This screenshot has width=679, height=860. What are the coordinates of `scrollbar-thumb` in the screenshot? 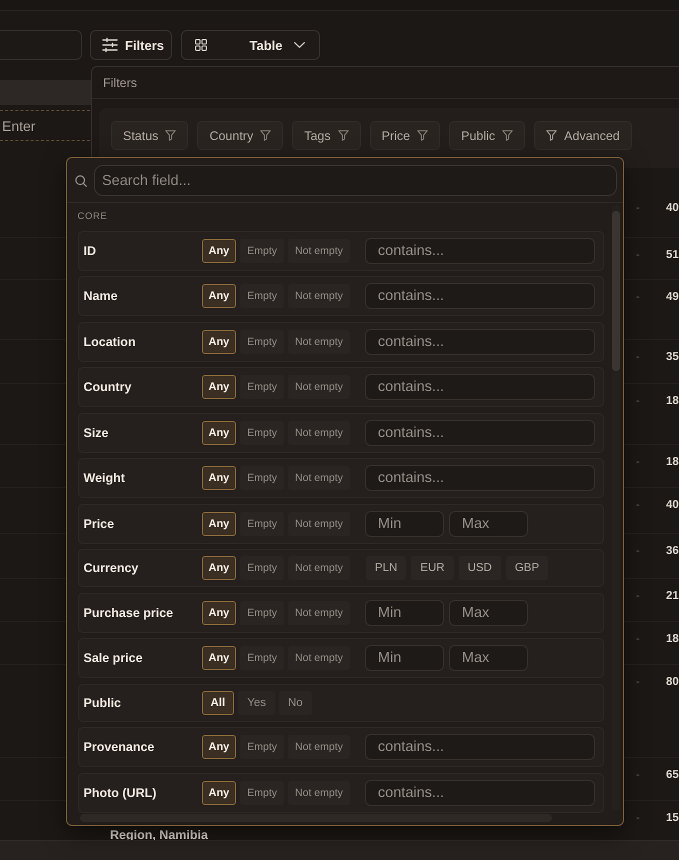 It's located at (616, 291).